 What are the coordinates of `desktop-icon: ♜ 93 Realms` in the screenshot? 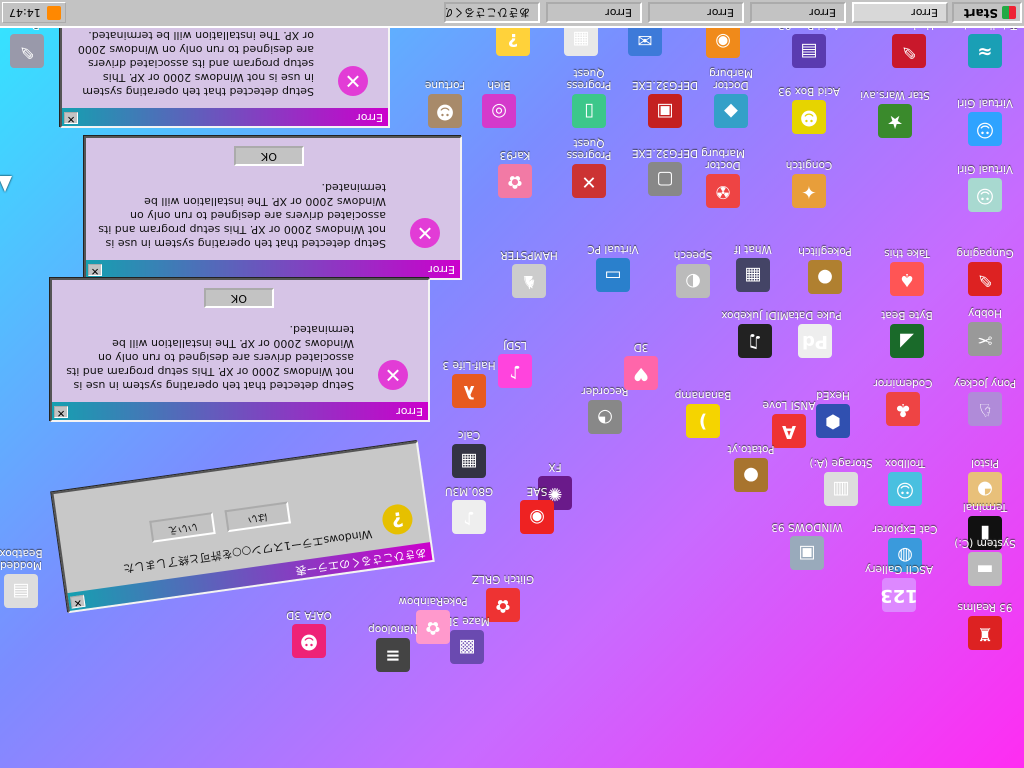 It's located at (985, 625).